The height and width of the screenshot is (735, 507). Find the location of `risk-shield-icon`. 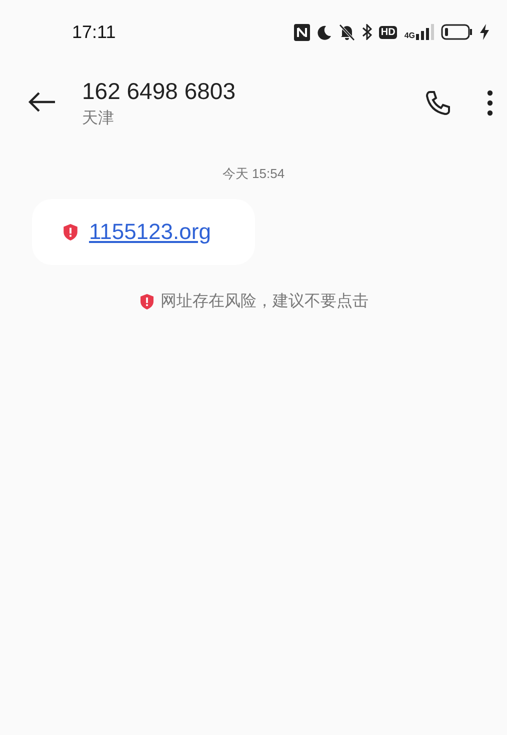

risk-shield-icon is located at coordinates (146, 301).